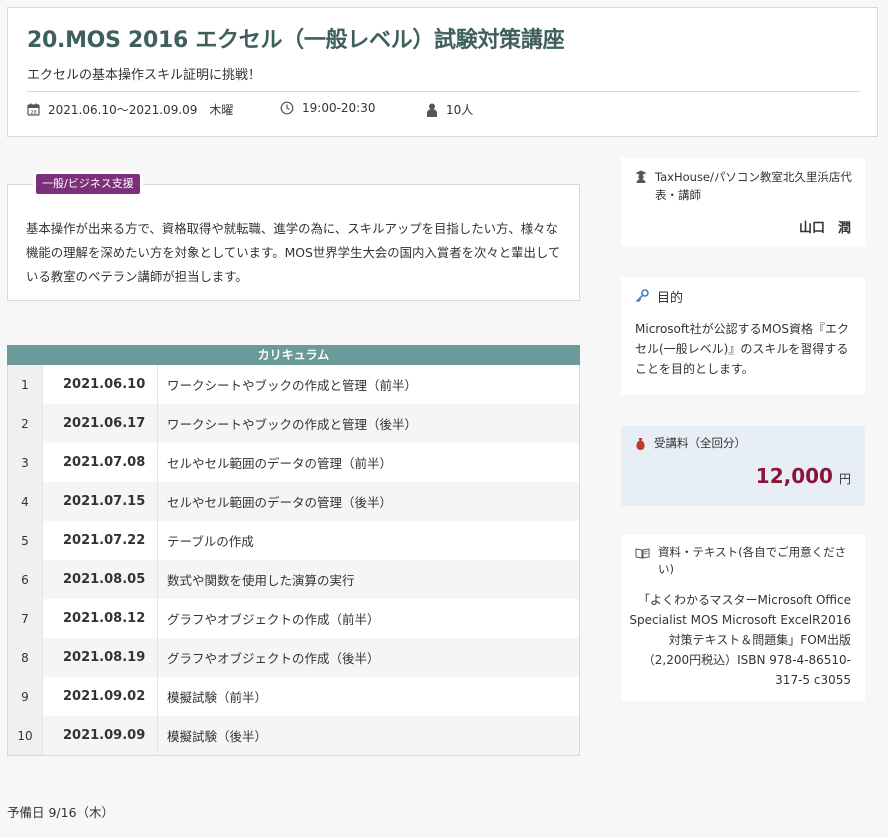 The image size is (888, 837). I want to click on table-row: 6 2021.08.05 数式や関数を使用した演算の実行, so click(293, 579).